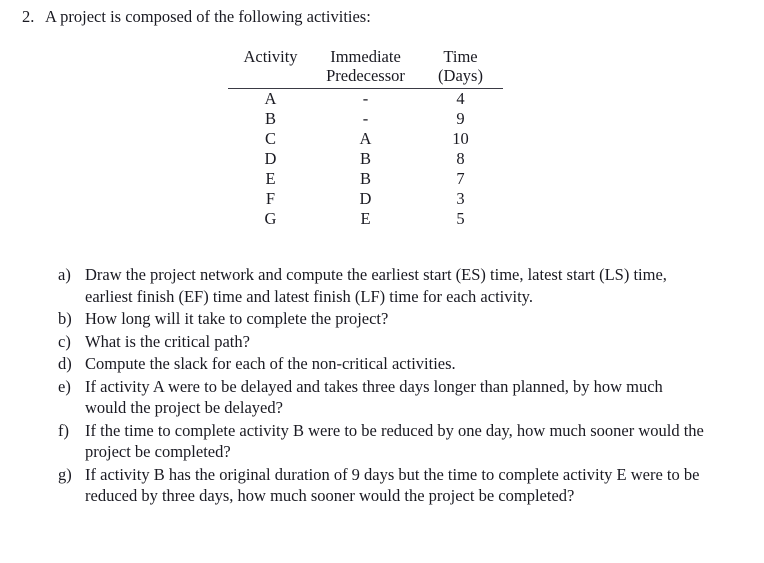 The width and height of the screenshot is (764, 563). I want to click on cell-activity: A, so click(270, 98).